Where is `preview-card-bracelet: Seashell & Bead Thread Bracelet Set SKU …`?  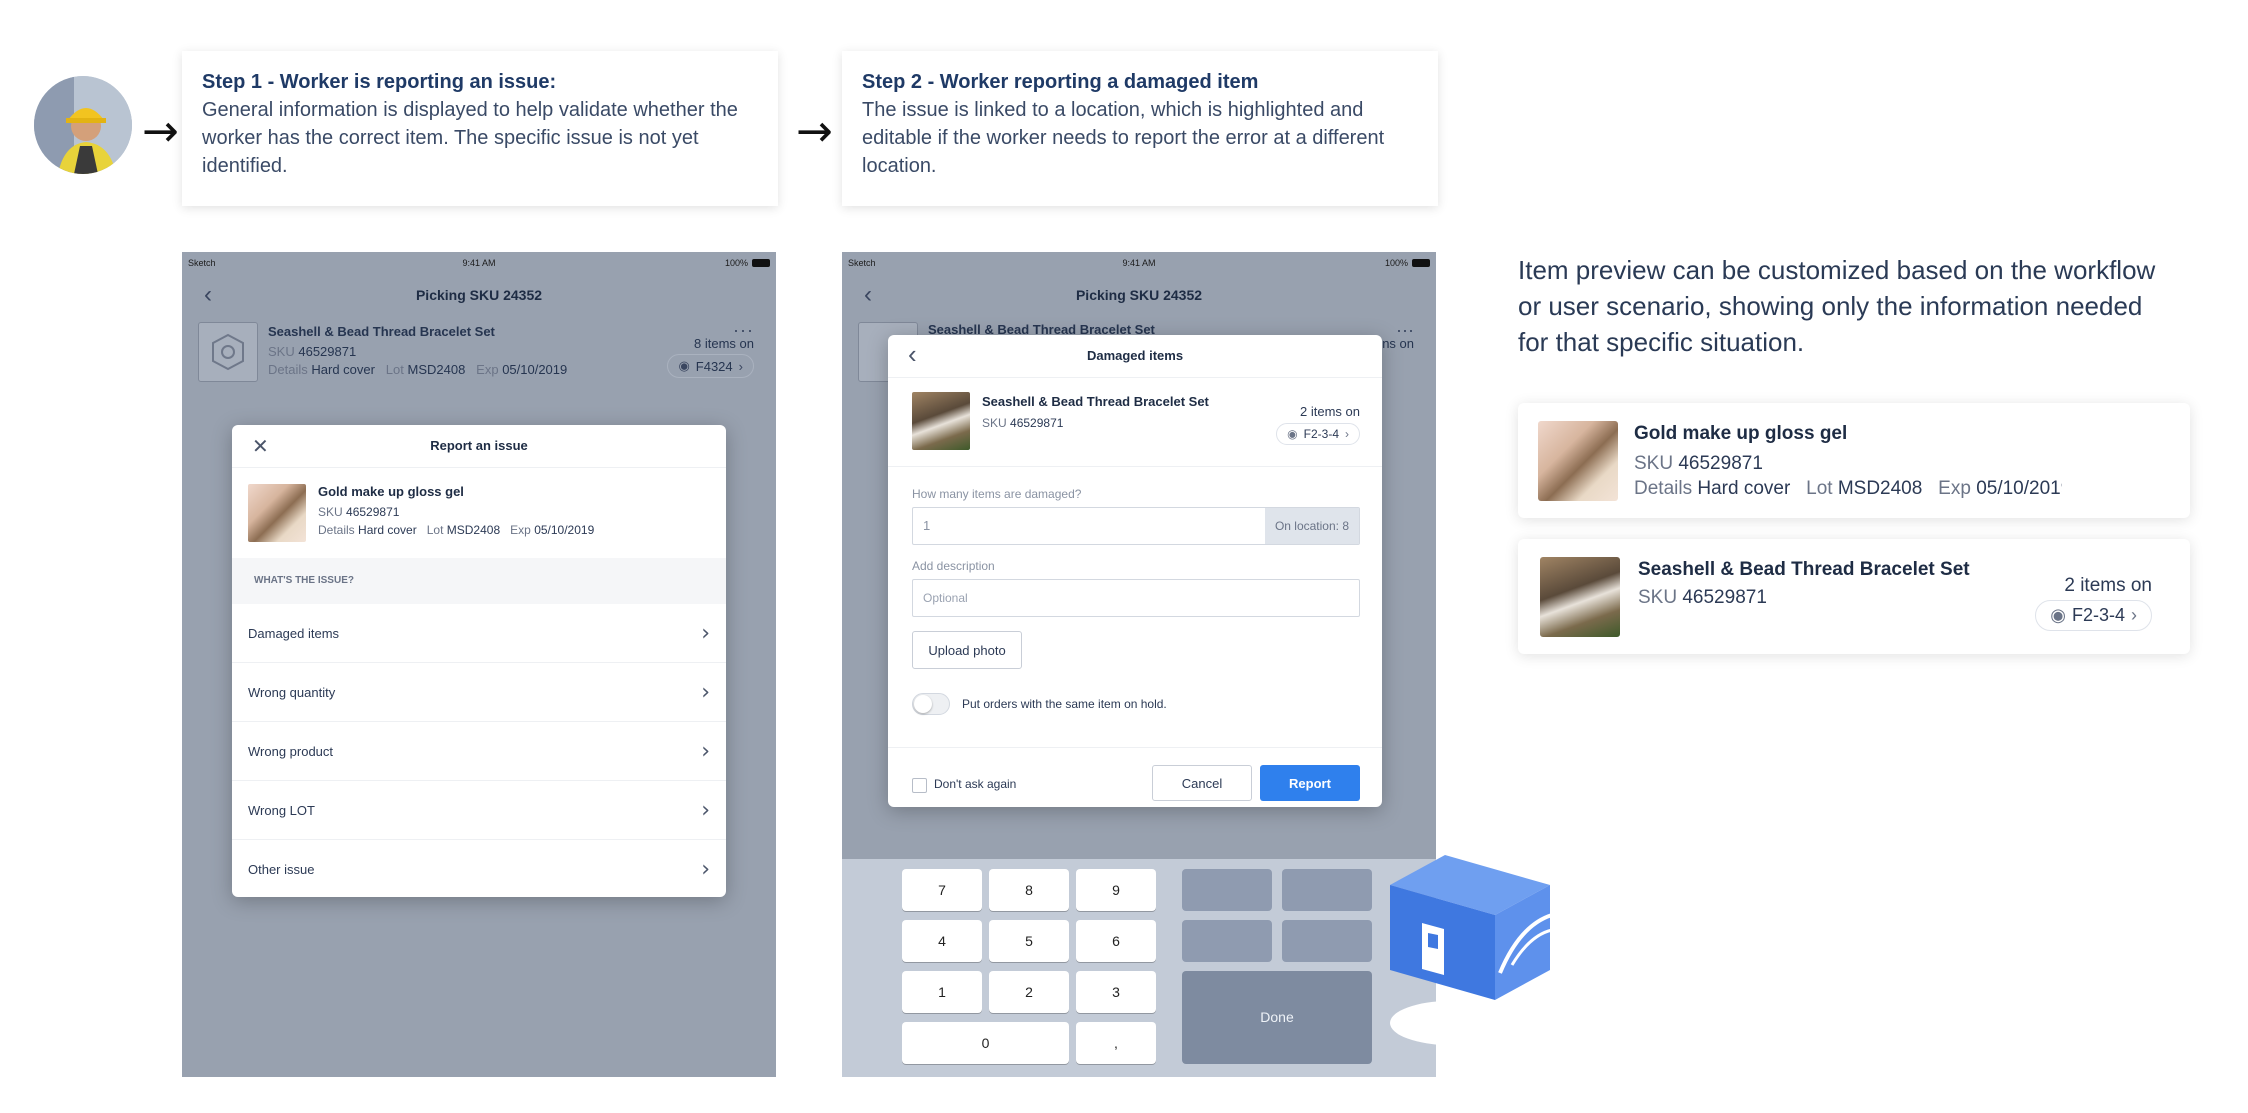 preview-card-bracelet: Seashell & Bead Thread Bracelet Set SKU … is located at coordinates (1854, 596).